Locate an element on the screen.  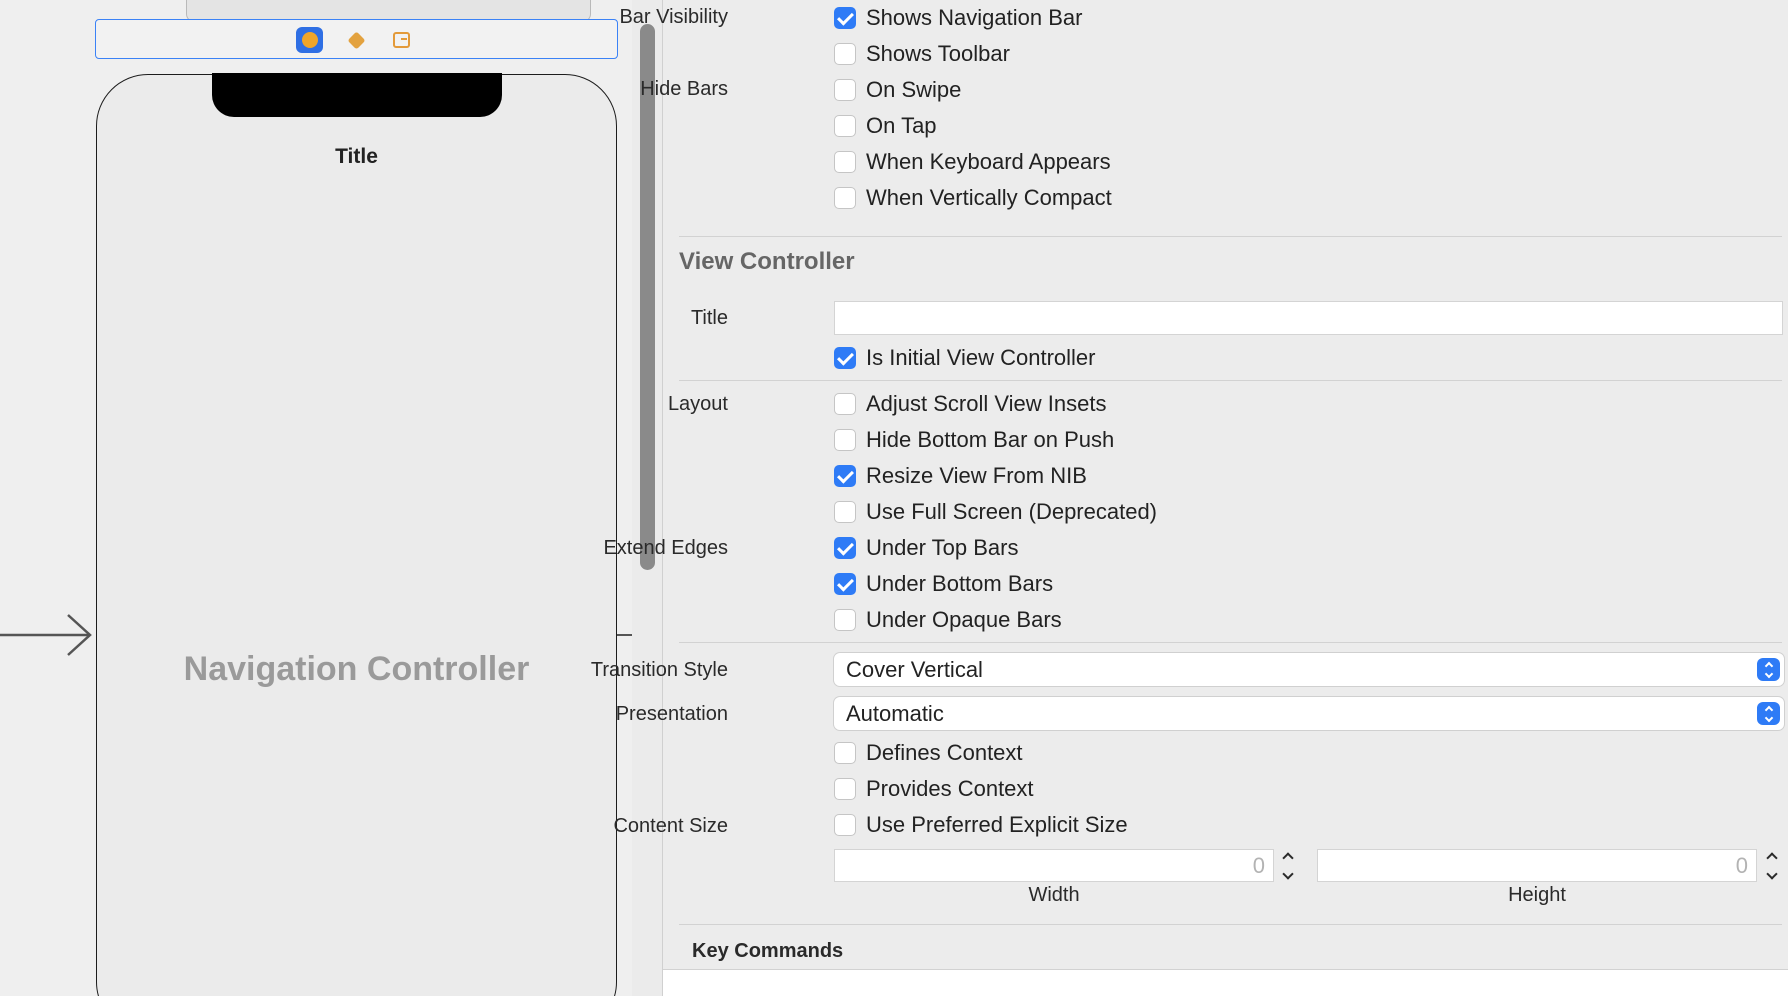
width-field: 0 is located at coordinates (1054, 865).